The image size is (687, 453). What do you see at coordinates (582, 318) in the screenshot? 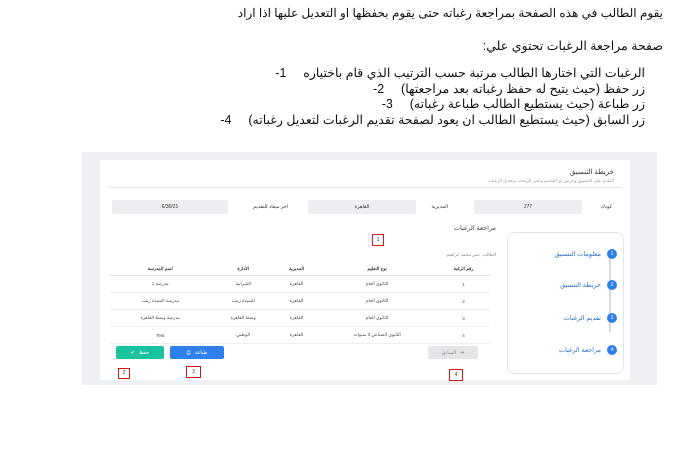
I see `step-label: تقديم الرغبات` at bounding box center [582, 318].